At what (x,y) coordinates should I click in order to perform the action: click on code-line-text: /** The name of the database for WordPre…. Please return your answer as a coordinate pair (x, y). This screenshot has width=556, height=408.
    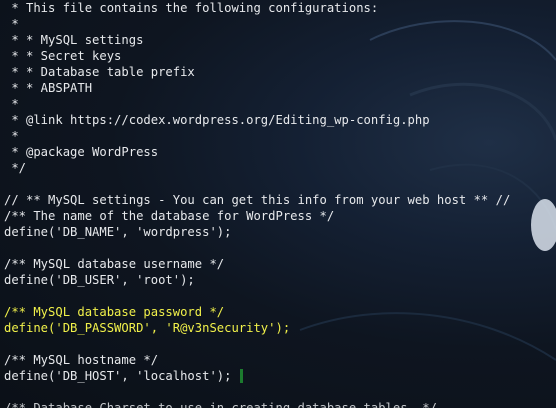
    Looking at the image, I should click on (169, 216).